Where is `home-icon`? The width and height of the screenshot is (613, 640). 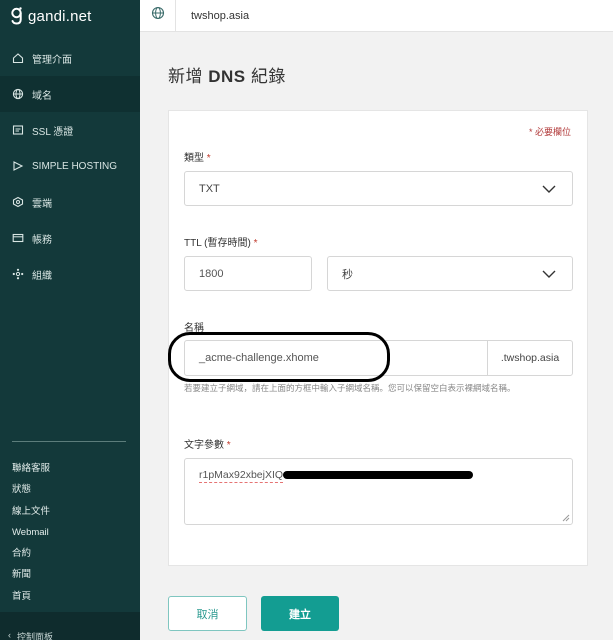
home-icon is located at coordinates (18, 58).